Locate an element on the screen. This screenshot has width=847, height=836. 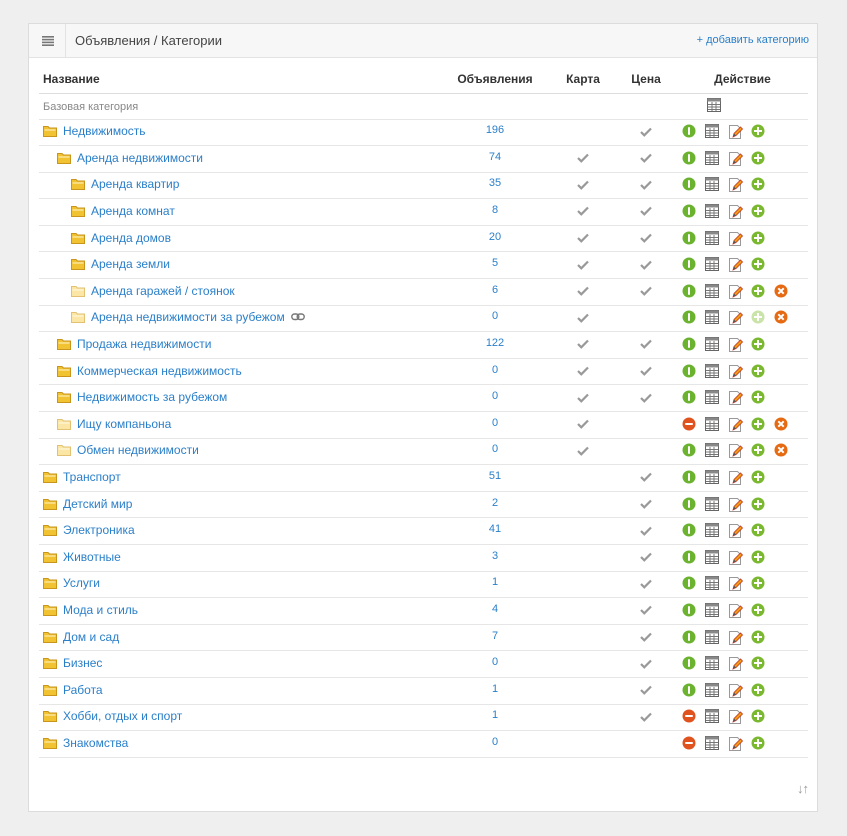
category-link: Ищу компаньона is located at coordinates (124, 424).